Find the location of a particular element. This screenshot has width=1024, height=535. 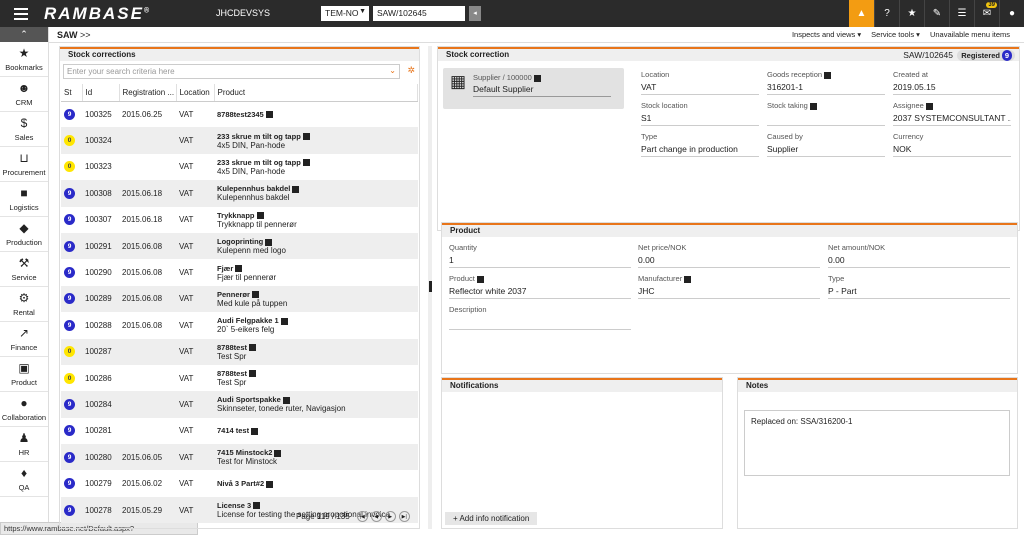

column-header-location: Location is located at coordinates (195, 93).